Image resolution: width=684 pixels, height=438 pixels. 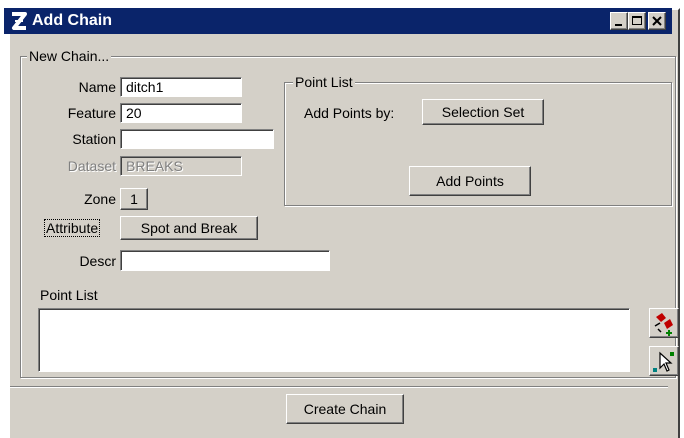 What do you see at coordinates (189, 228) in the screenshot?
I see `attribute-button: Spot and Break` at bounding box center [189, 228].